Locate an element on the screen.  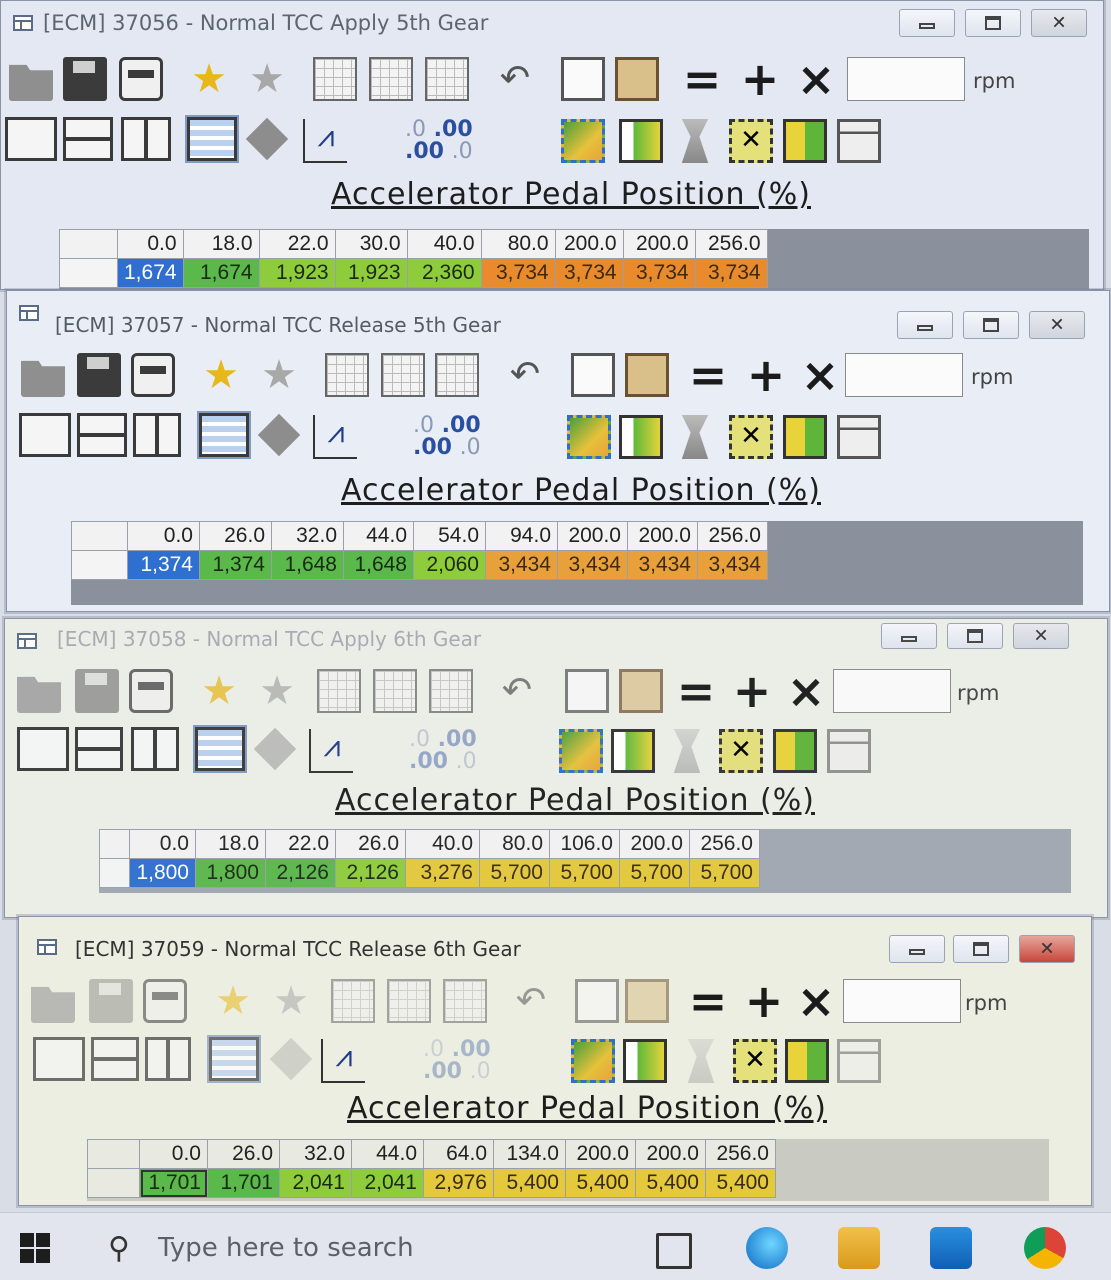
table-cell: 3,276 is located at coordinates (442, 873).